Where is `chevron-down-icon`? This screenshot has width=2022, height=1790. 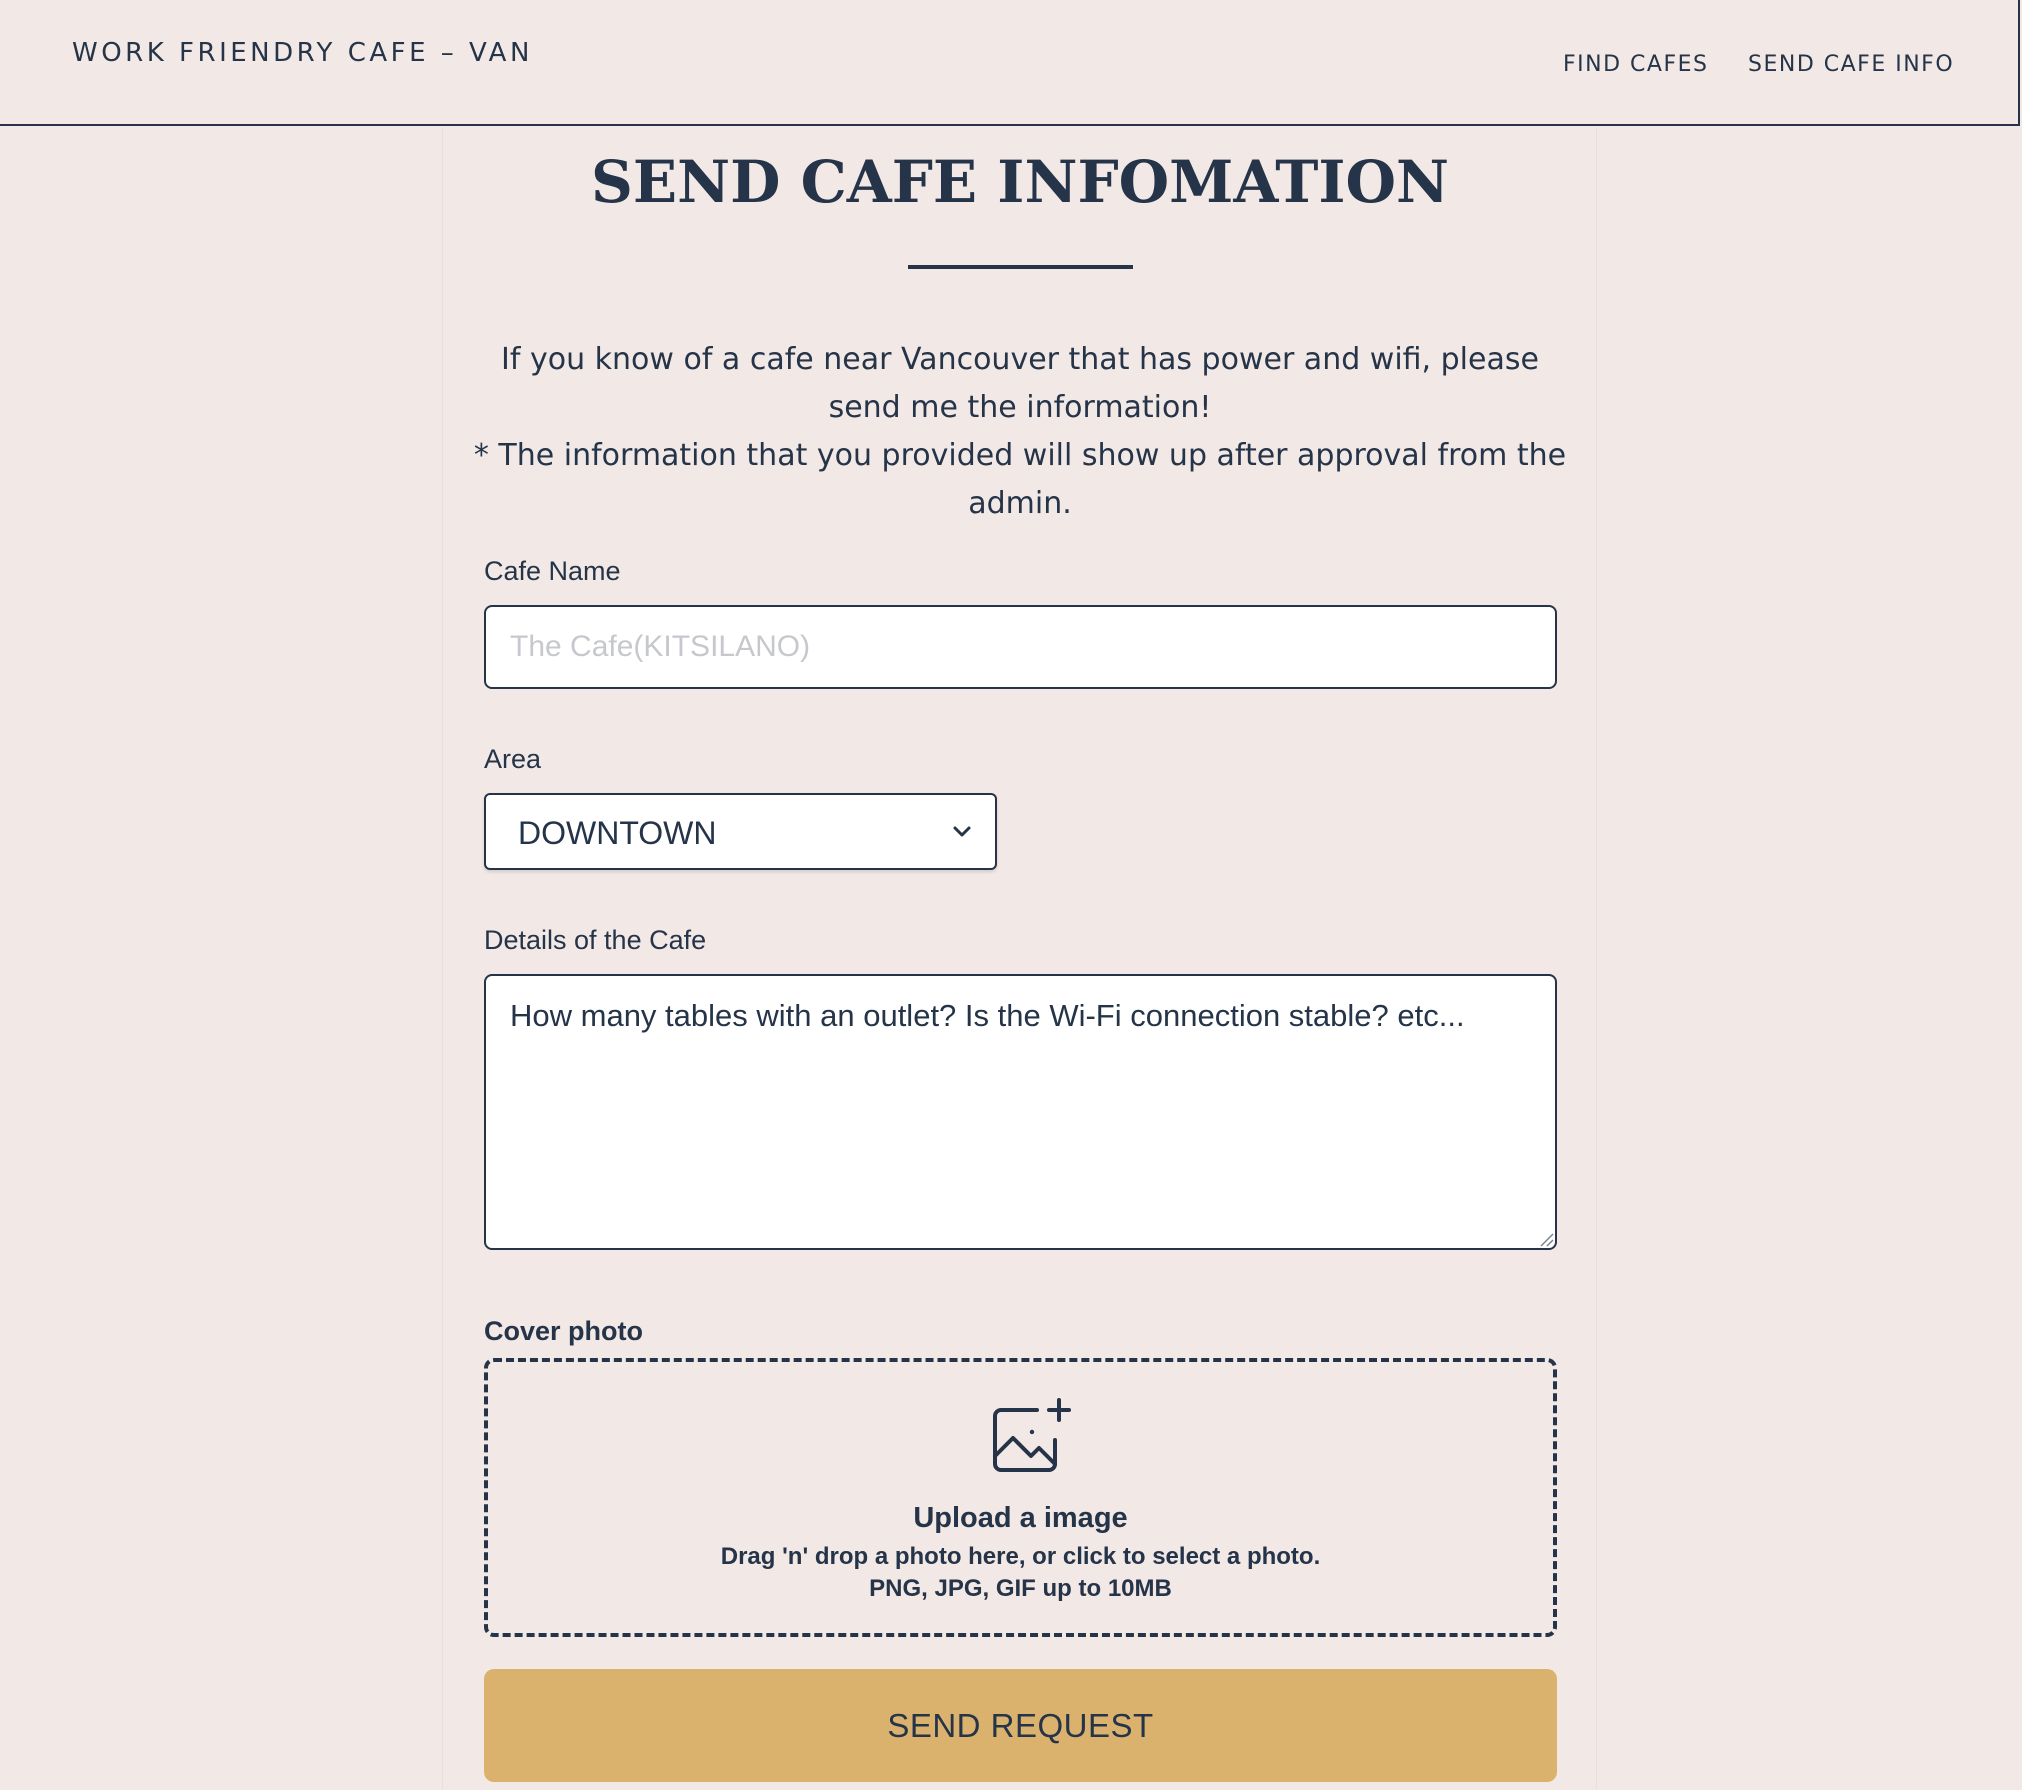 chevron-down-icon is located at coordinates (962, 831).